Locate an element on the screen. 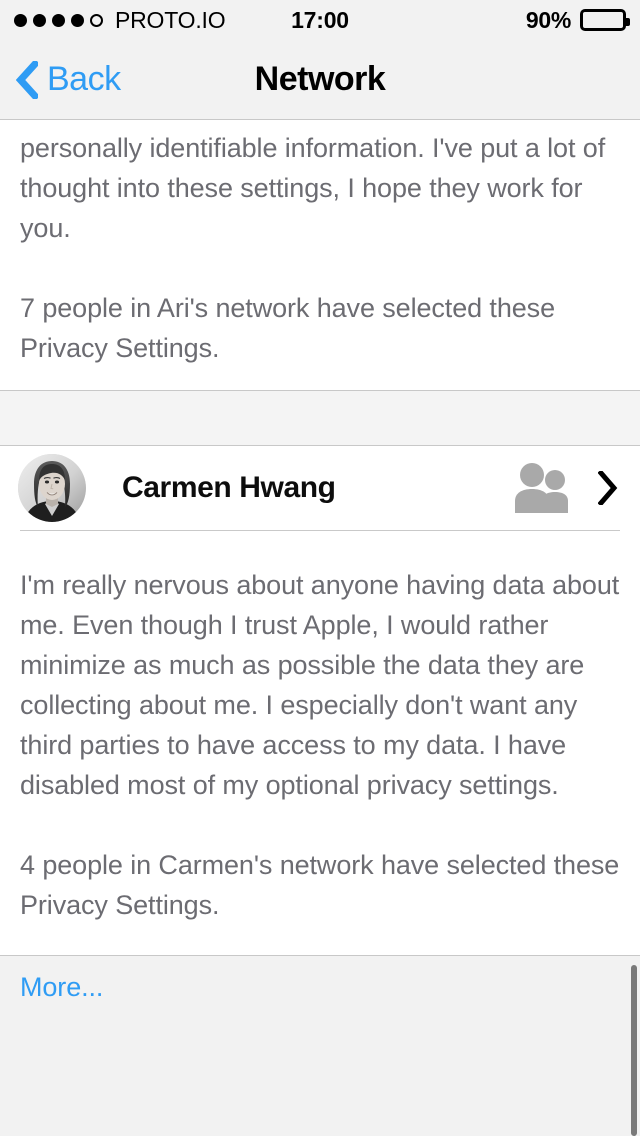 This screenshot has width=640, height=1136. profile-row-accessories is located at coordinates (565, 488).